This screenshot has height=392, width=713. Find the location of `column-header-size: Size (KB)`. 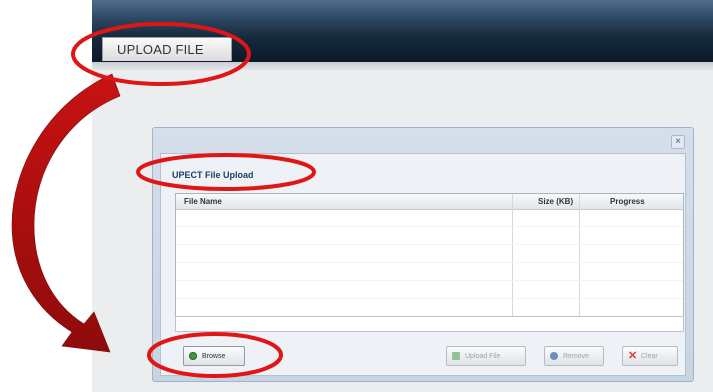

column-header-size: Size (KB) is located at coordinates (555, 201).